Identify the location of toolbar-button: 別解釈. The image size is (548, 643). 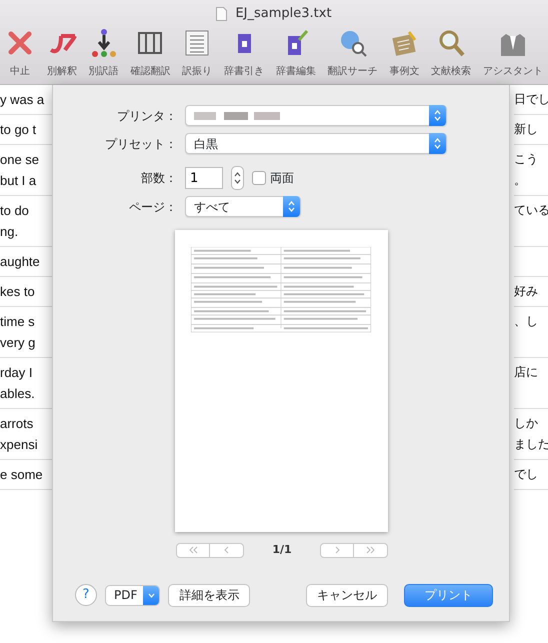
(62, 53).